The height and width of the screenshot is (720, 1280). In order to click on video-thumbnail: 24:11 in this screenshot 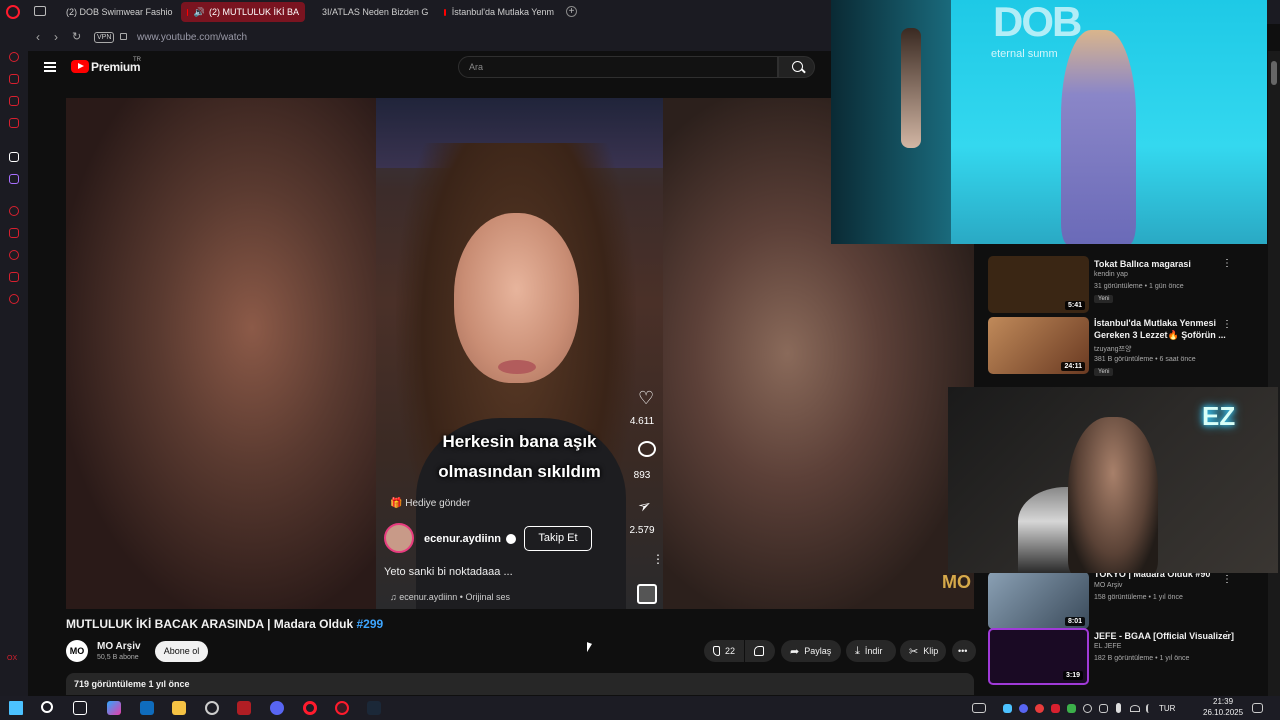, I will do `click(1038, 345)`.